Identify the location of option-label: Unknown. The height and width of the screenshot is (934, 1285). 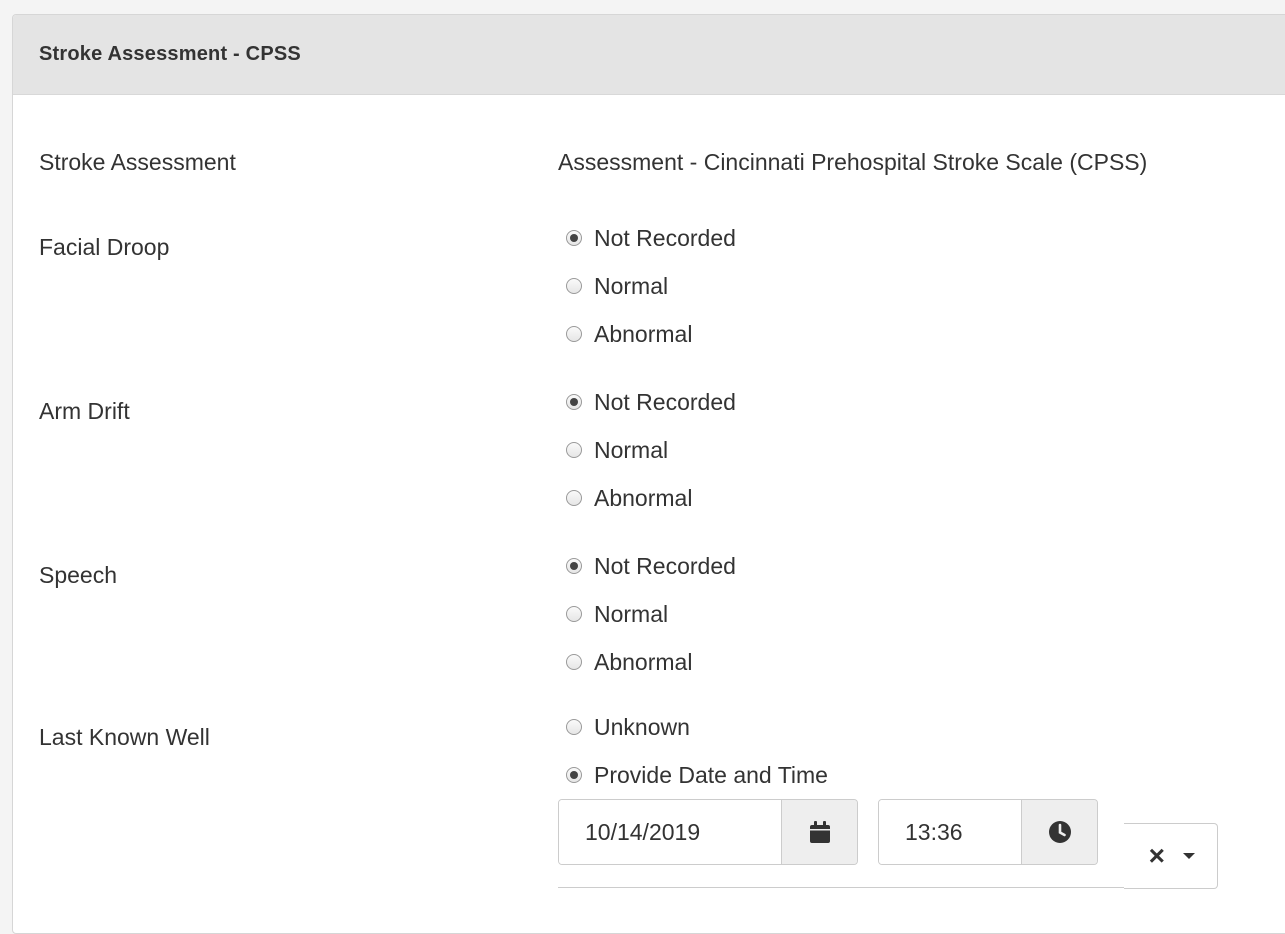
(642, 726).